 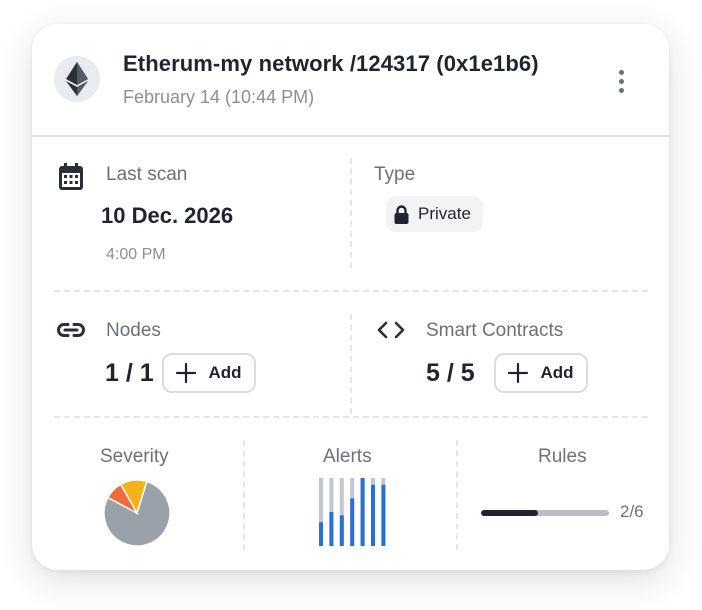 What do you see at coordinates (347, 456) in the screenshot?
I see `alerts-label: Alerts` at bounding box center [347, 456].